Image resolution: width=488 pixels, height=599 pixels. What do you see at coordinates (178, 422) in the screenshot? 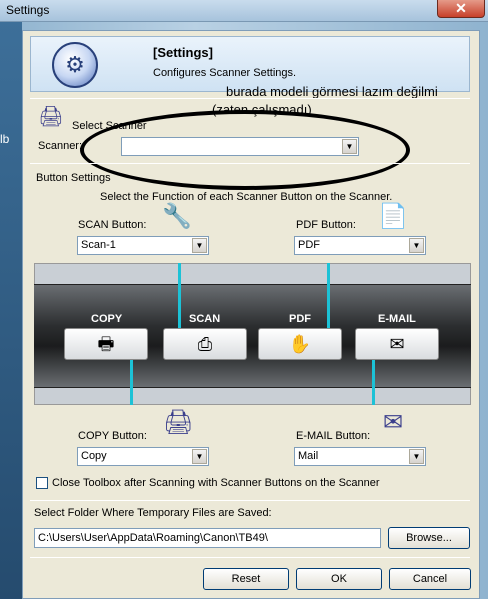
I see `printer-icon: 🖨` at bounding box center [178, 422].